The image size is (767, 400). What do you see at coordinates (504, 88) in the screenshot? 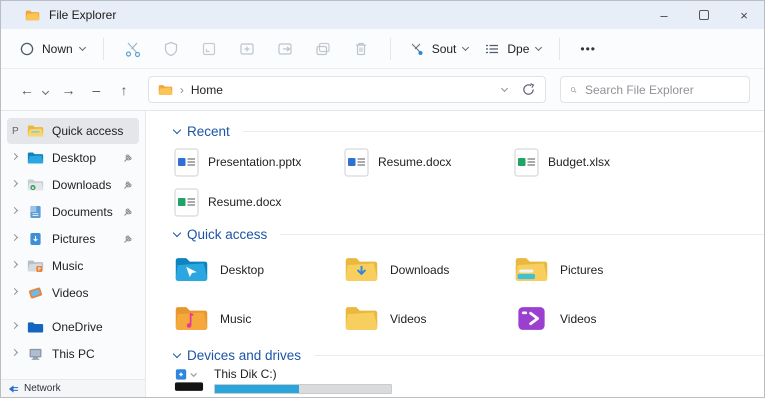
I see `address-dropdown-icon` at bounding box center [504, 88].